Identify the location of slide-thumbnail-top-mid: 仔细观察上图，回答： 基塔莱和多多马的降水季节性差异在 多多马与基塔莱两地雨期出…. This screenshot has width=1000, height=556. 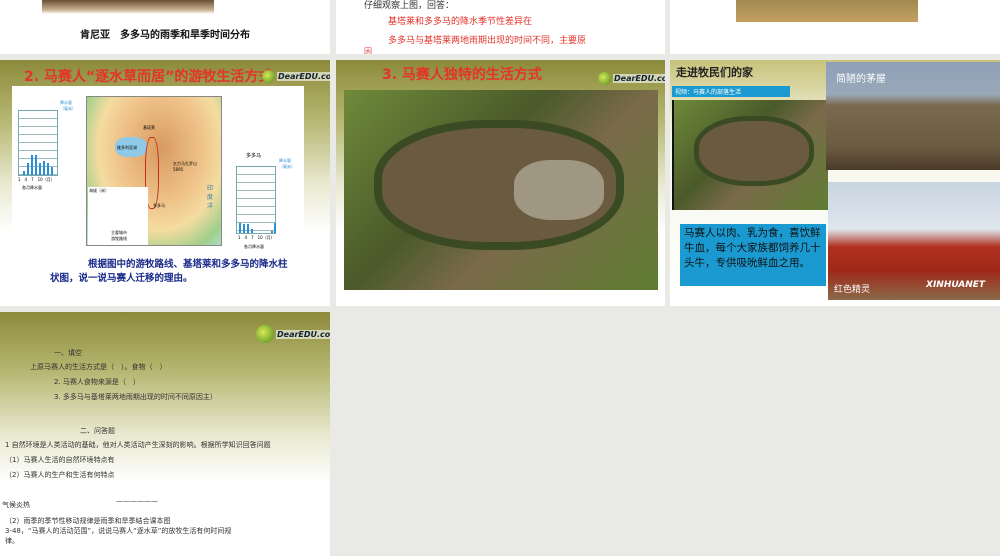
(500, 27).